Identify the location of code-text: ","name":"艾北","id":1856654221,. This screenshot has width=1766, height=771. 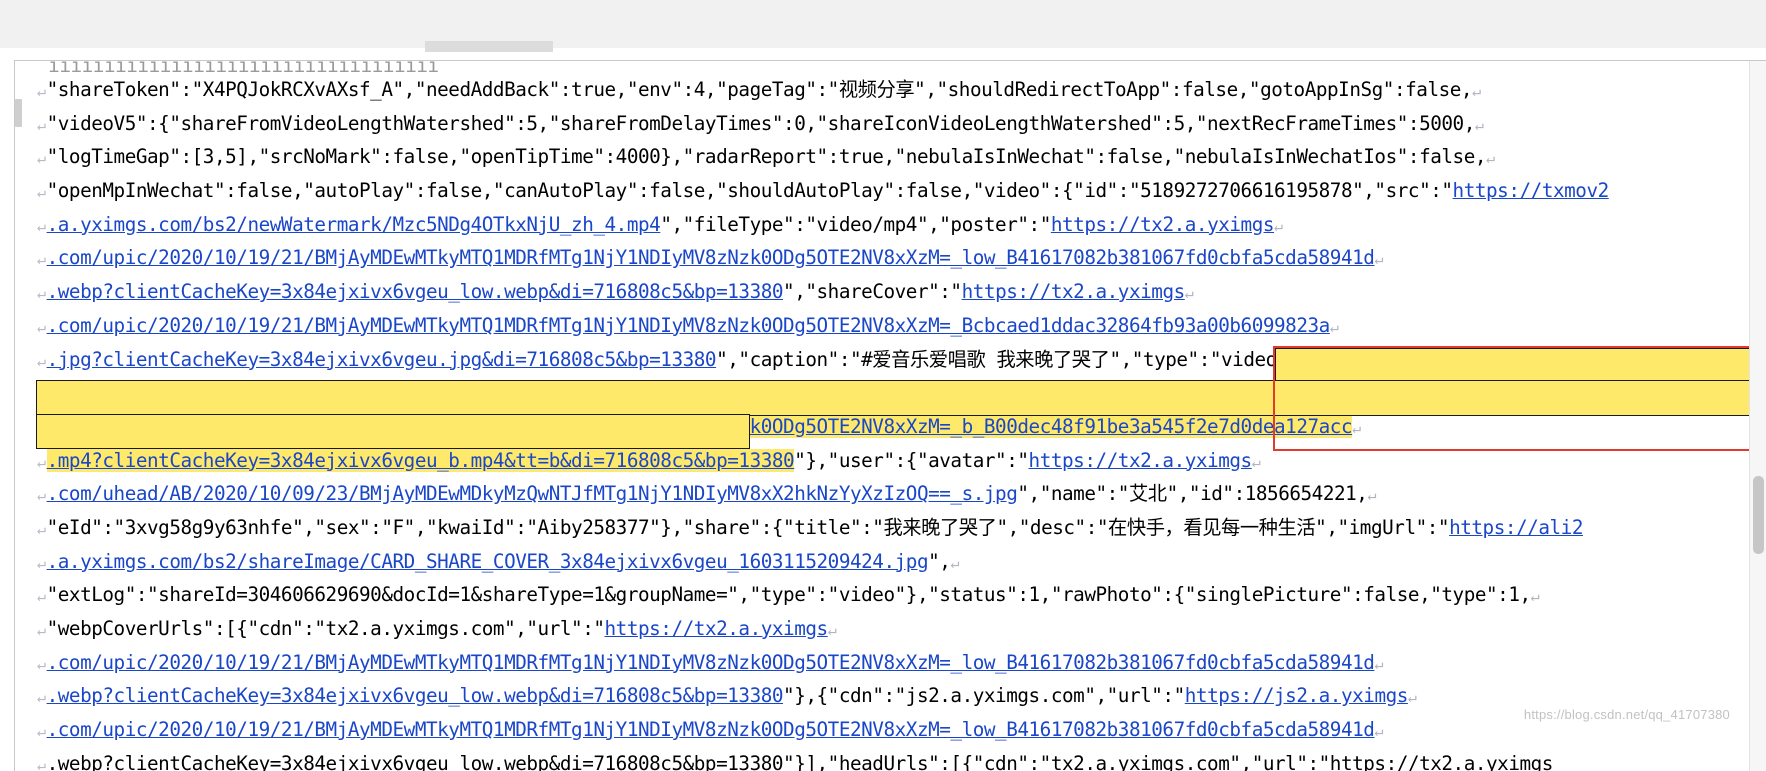
(1192, 494).